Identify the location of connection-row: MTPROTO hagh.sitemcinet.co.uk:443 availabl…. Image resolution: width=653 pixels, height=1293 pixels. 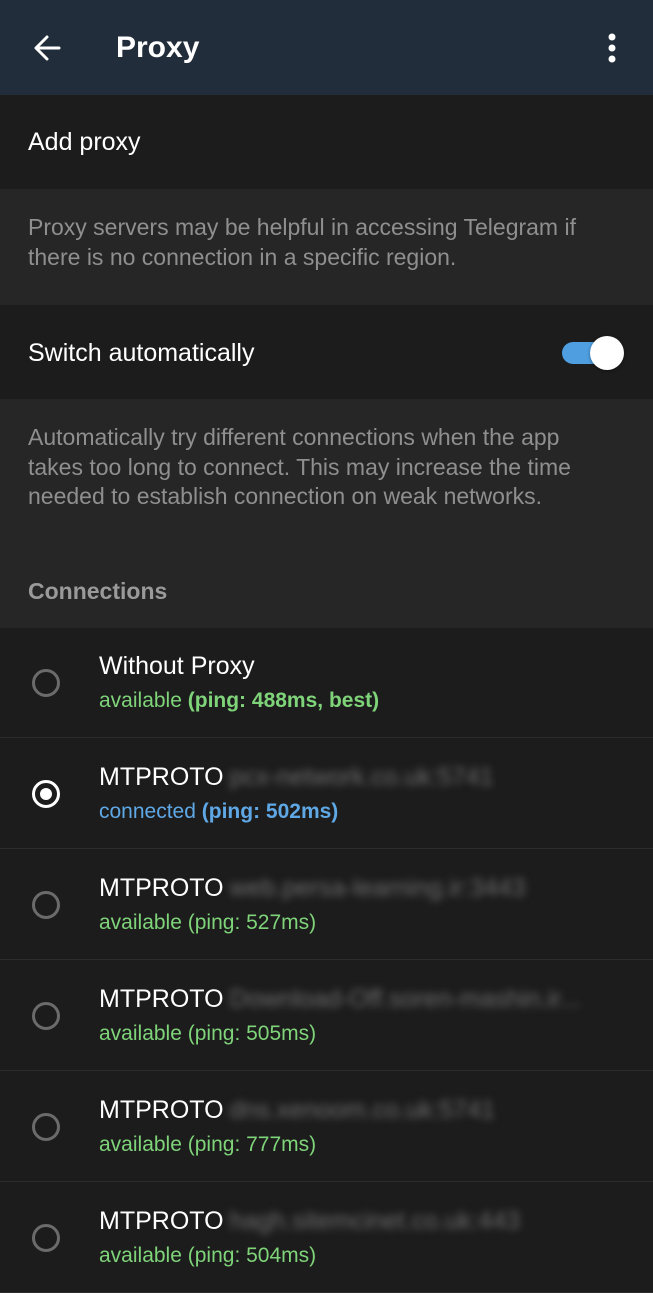
(326, 1238).